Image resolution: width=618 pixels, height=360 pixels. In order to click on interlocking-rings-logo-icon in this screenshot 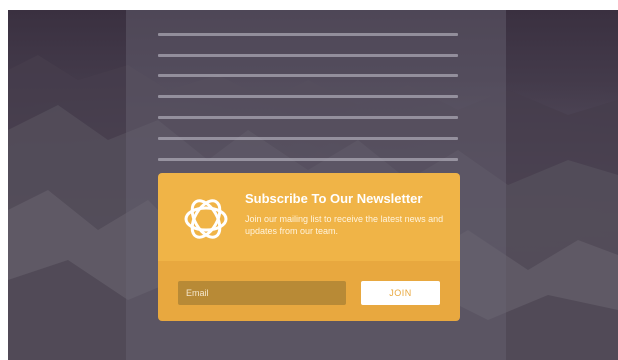, I will do `click(206, 219)`.